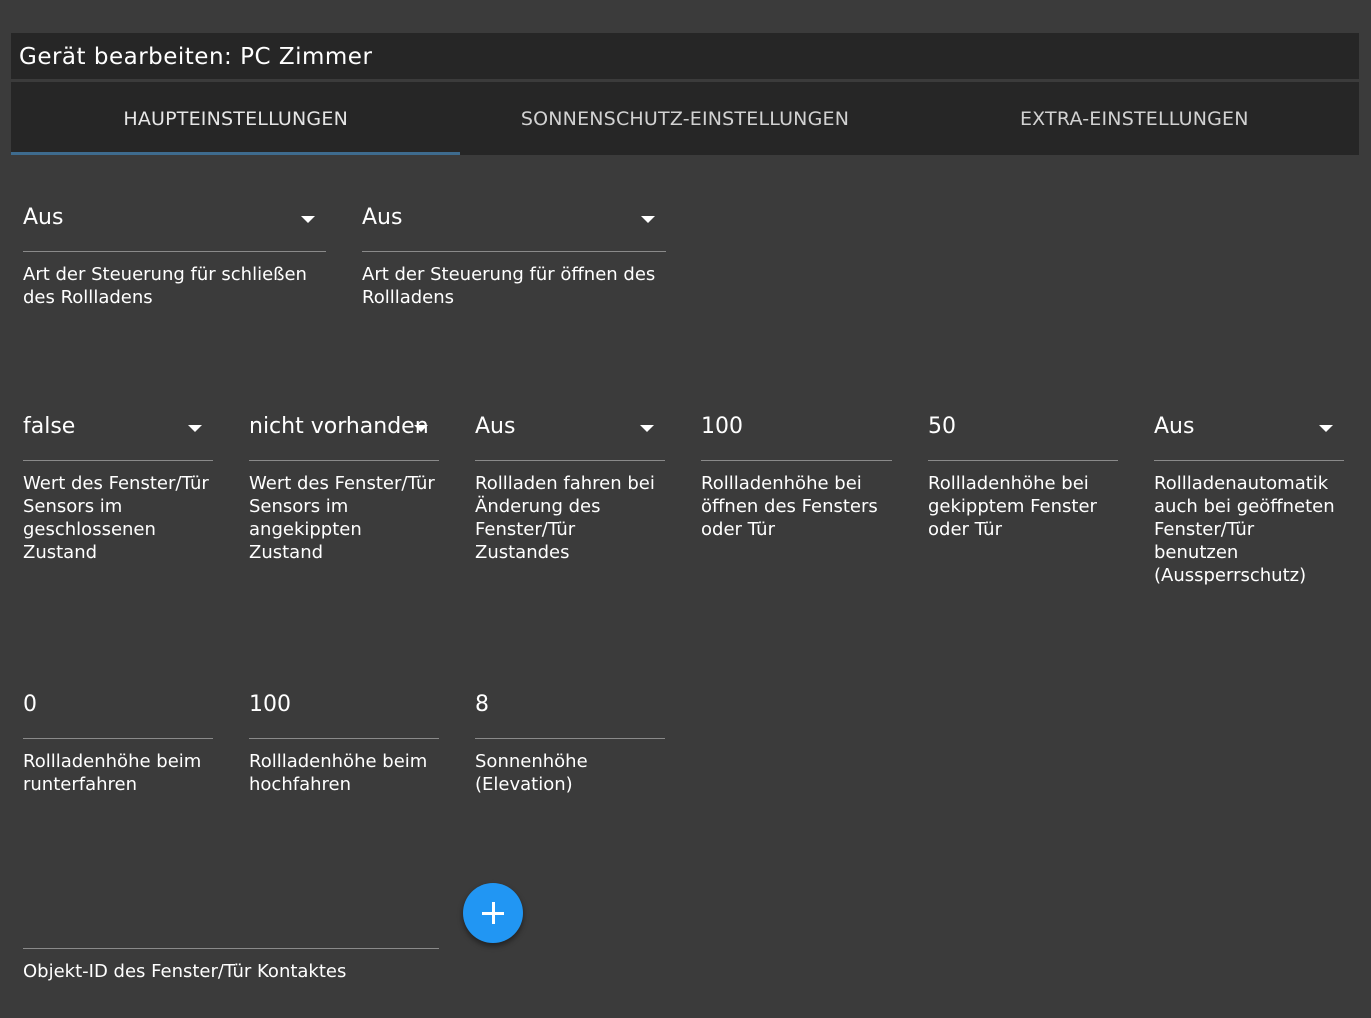 The width and height of the screenshot is (1371, 1018). I want to click on height-up-input: 100 Rollladenhöhe beim hochfahren, so click(344, 747).